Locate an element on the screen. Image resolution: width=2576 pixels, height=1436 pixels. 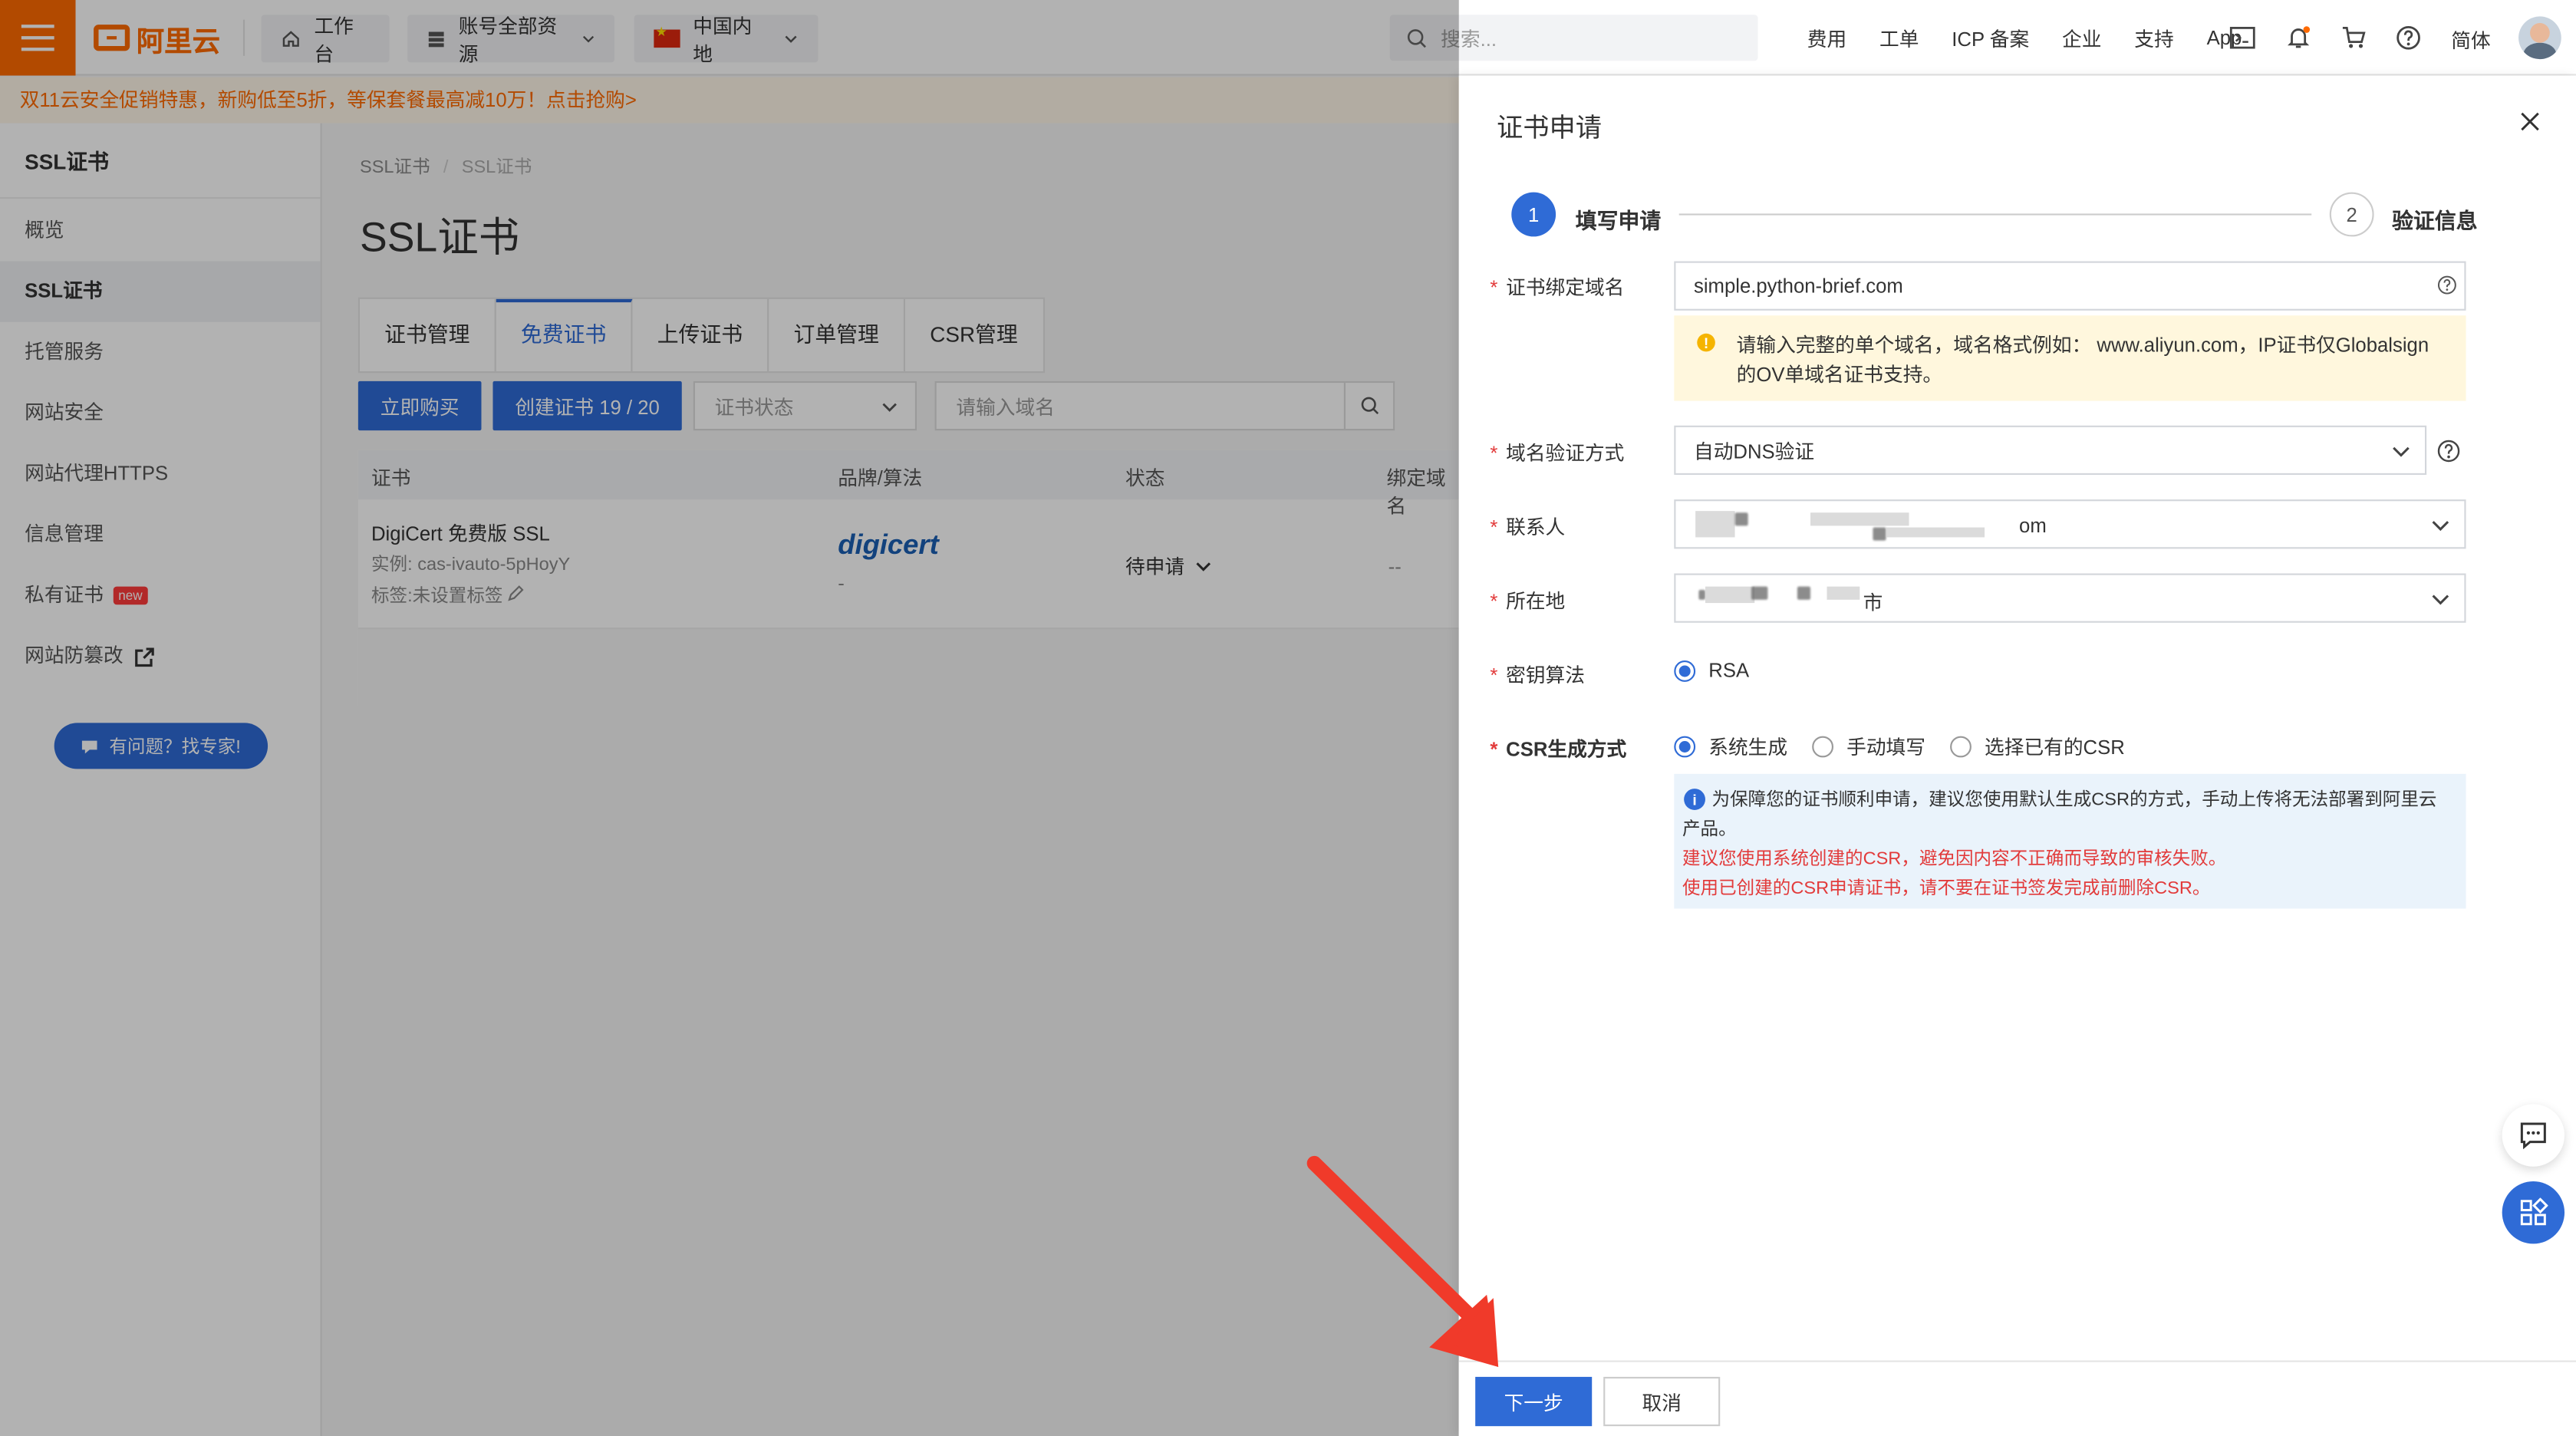
step-connector is located at coordinates (1995, 215).